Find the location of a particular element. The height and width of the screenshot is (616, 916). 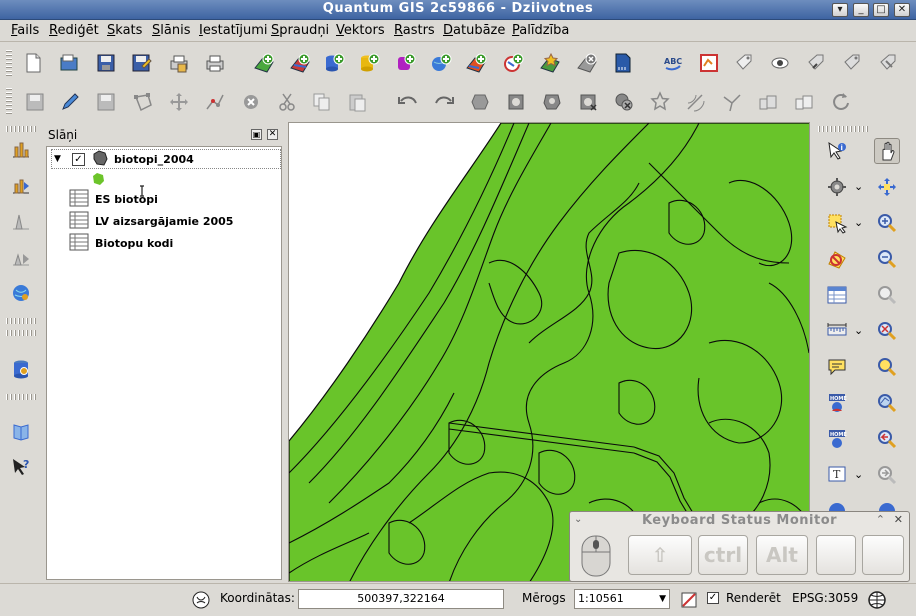

add-vector-icon is located at coordinates (300, 63).